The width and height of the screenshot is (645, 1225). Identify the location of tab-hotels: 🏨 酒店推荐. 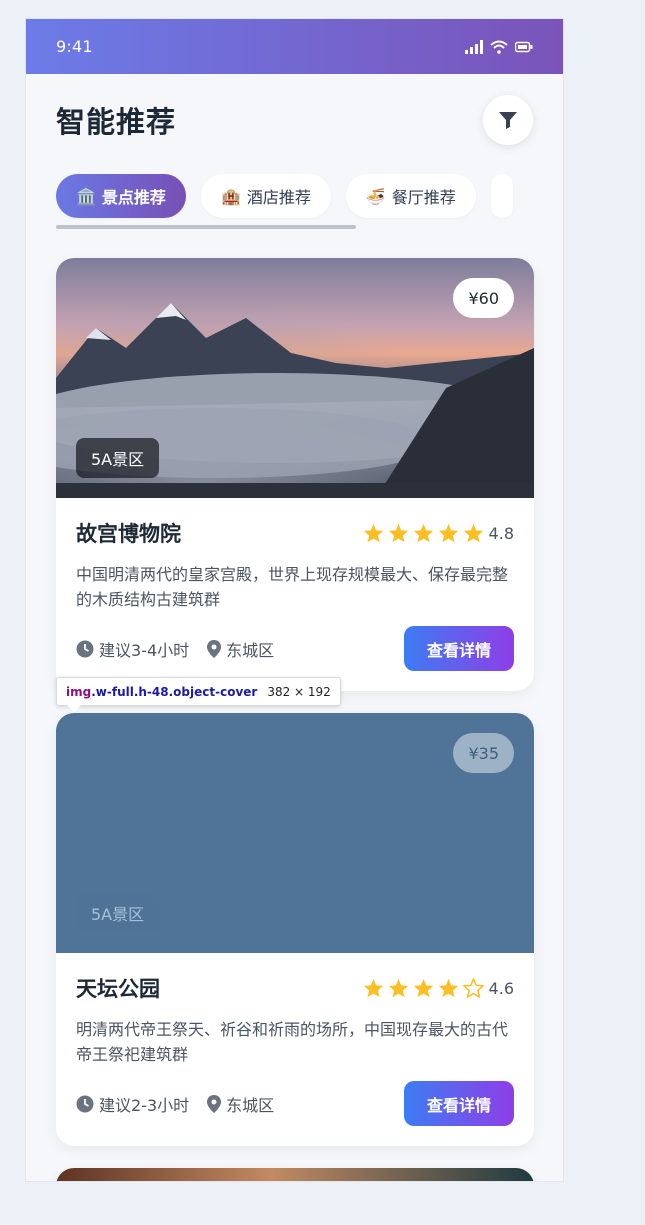
(265, 196).